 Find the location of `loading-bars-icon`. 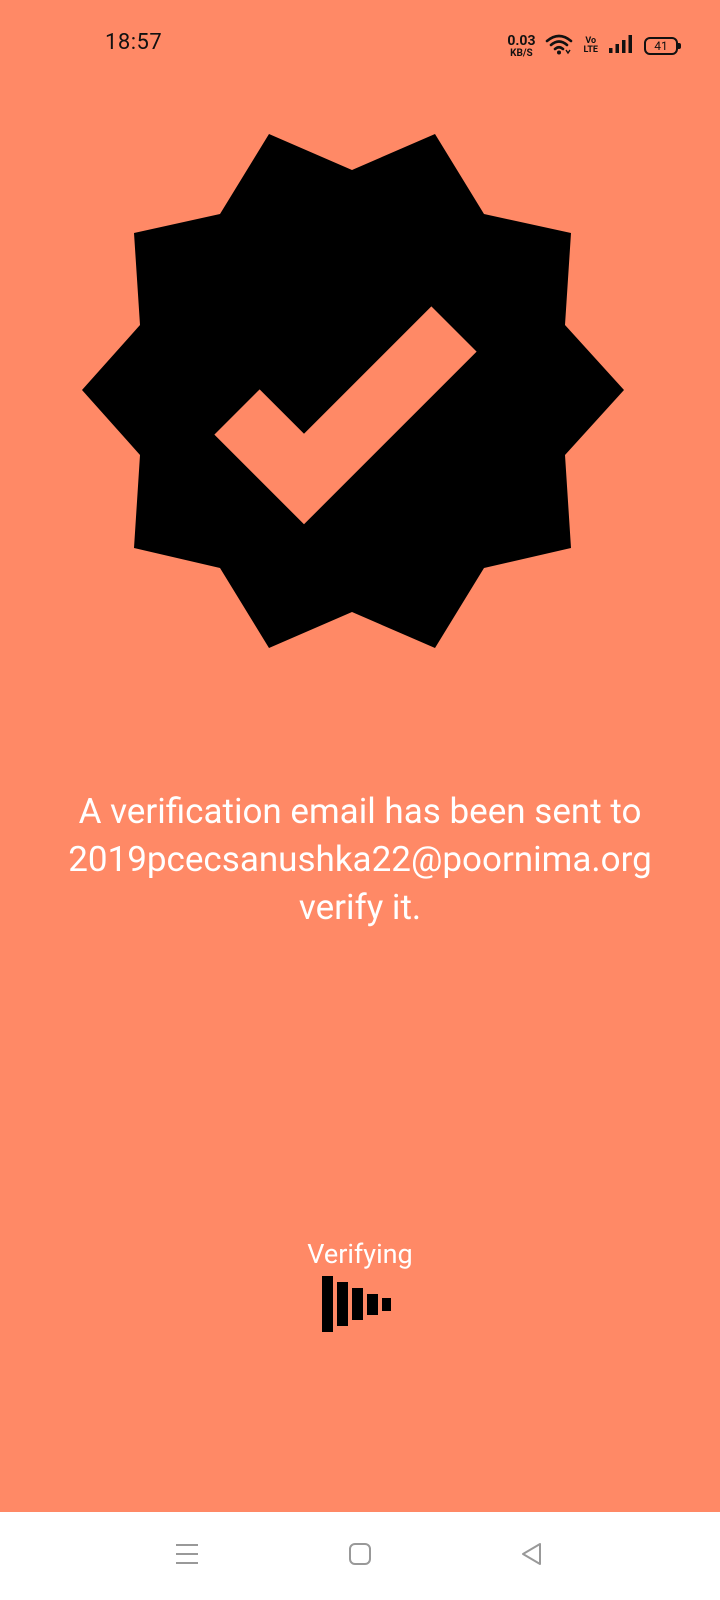

loading-bars-icon is located at coordinates (362, 1306).